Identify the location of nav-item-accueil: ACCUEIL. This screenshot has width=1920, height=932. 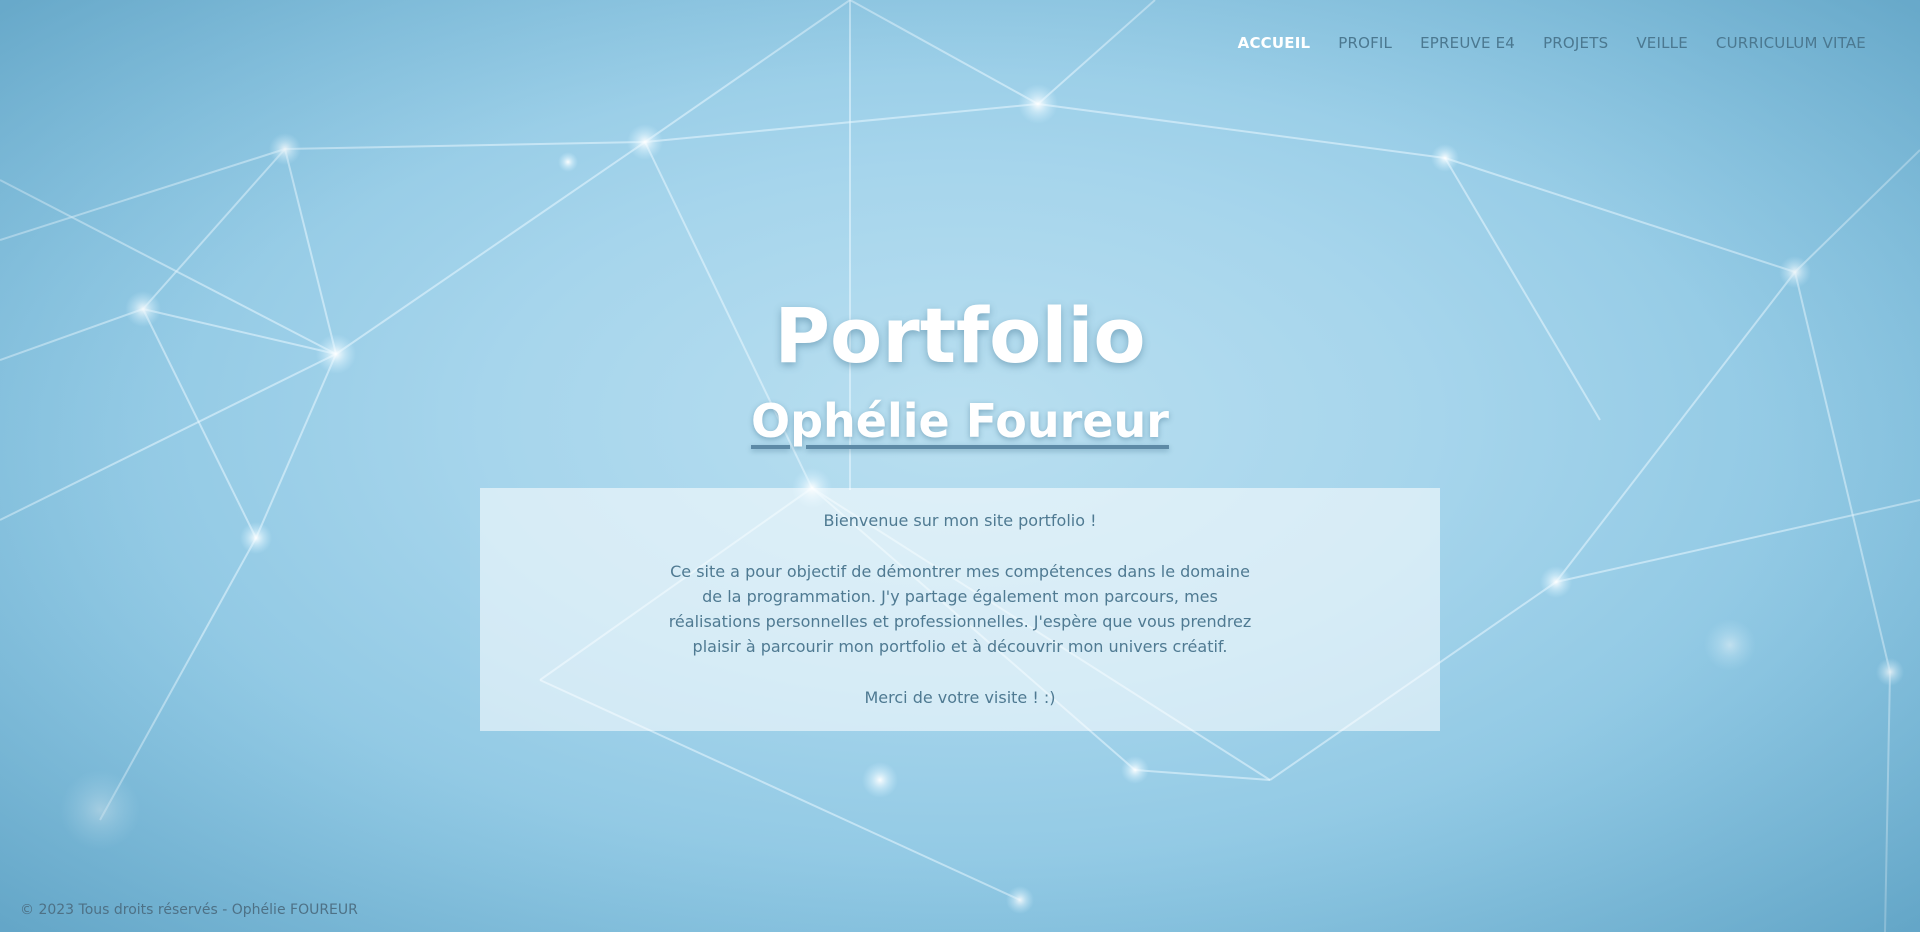
(1274, 43).